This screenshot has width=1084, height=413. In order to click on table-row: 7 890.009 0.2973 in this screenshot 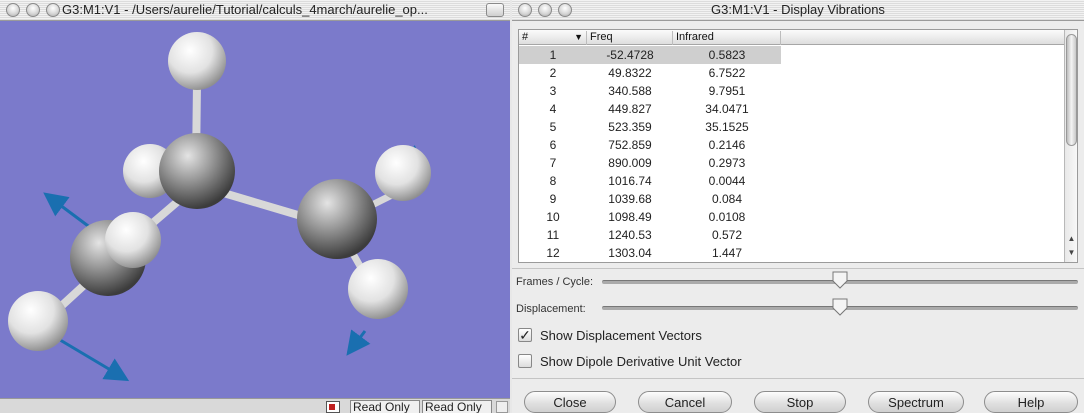, I will do `click(791, 163)`.